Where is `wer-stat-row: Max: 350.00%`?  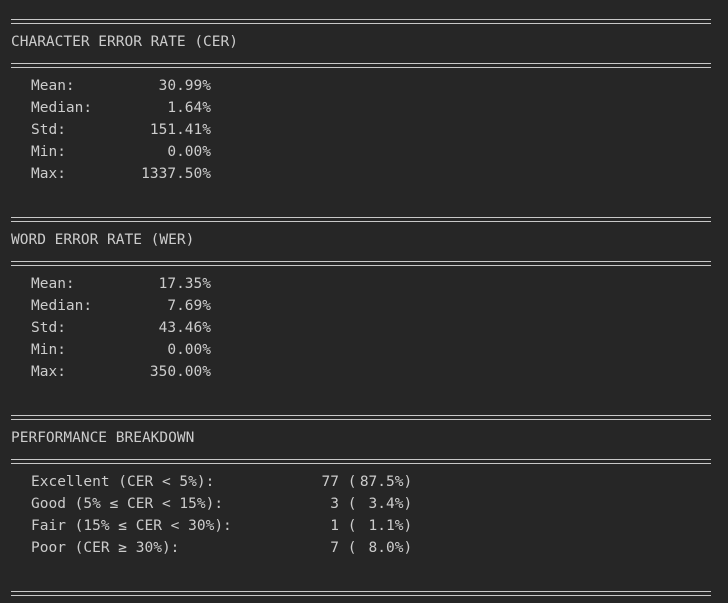 wer-stat-row: Max: 350.00% is located at coordinates (367, 372).